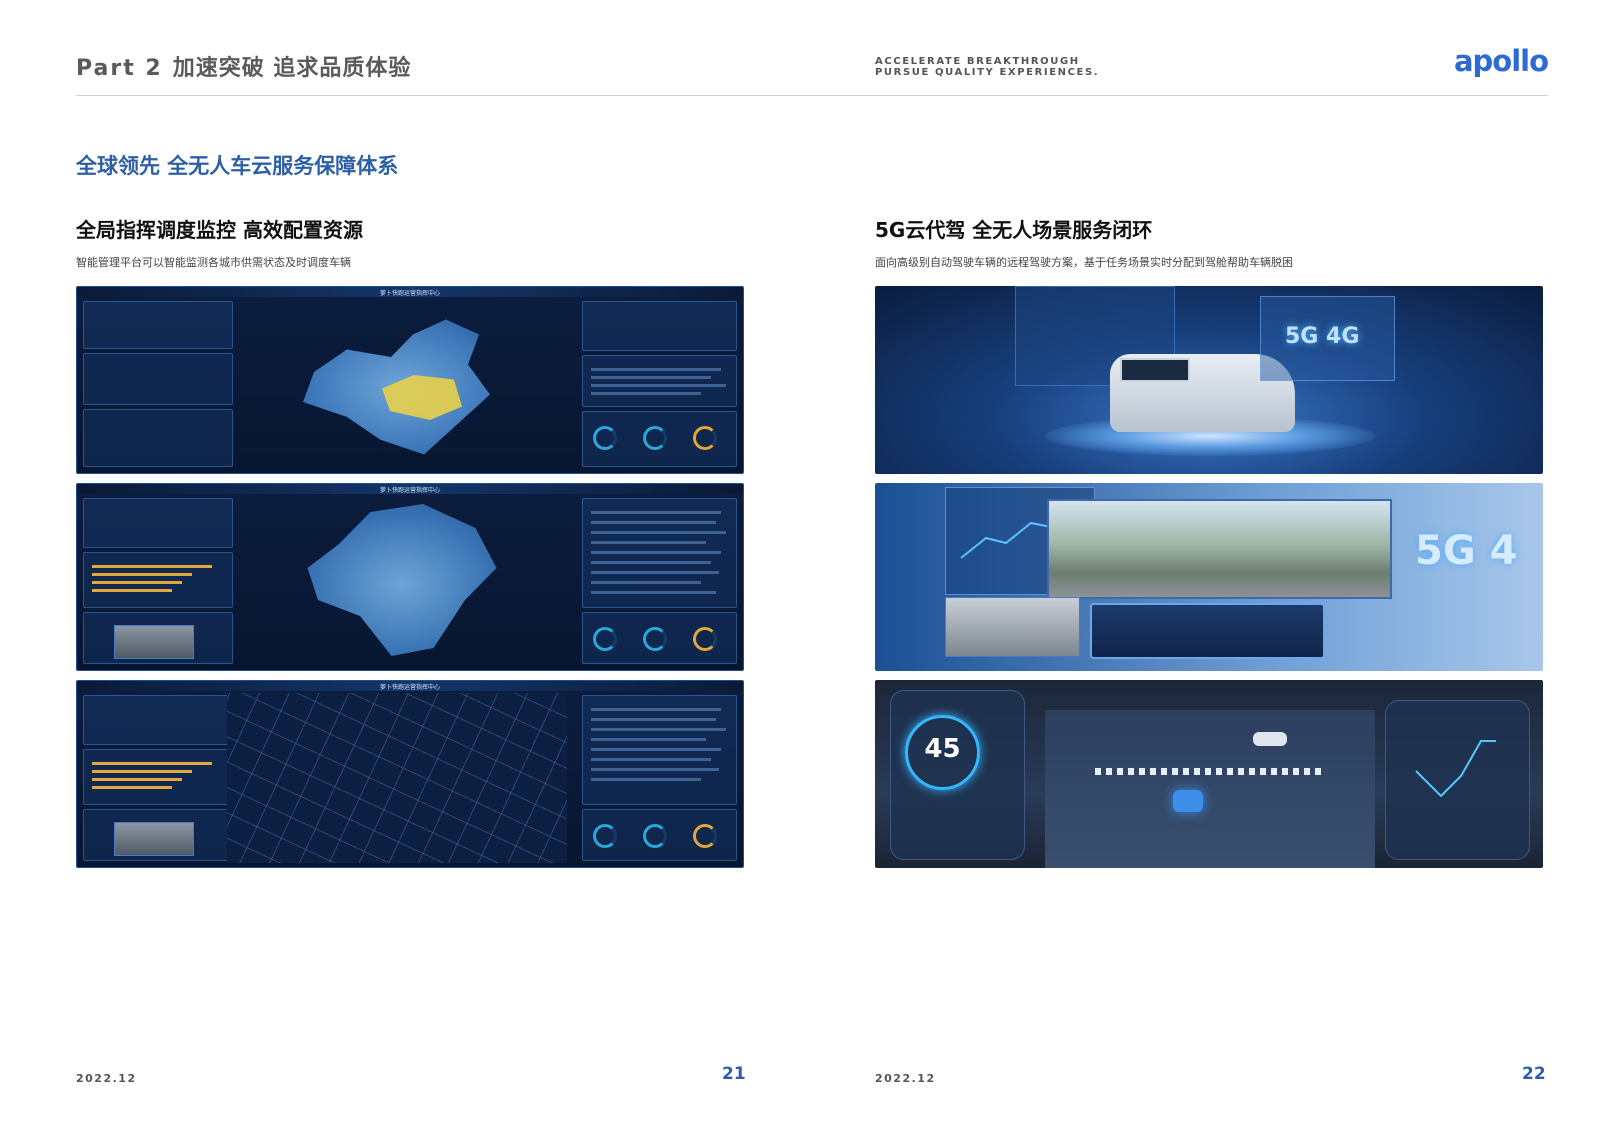 The width and height of the screenshot is (1610, 1145). Describe the element at coordinates (987, 72) in the screenshot. I see `english-line-2: PURSUE QUALITY EXPERIENCES.` at that location.